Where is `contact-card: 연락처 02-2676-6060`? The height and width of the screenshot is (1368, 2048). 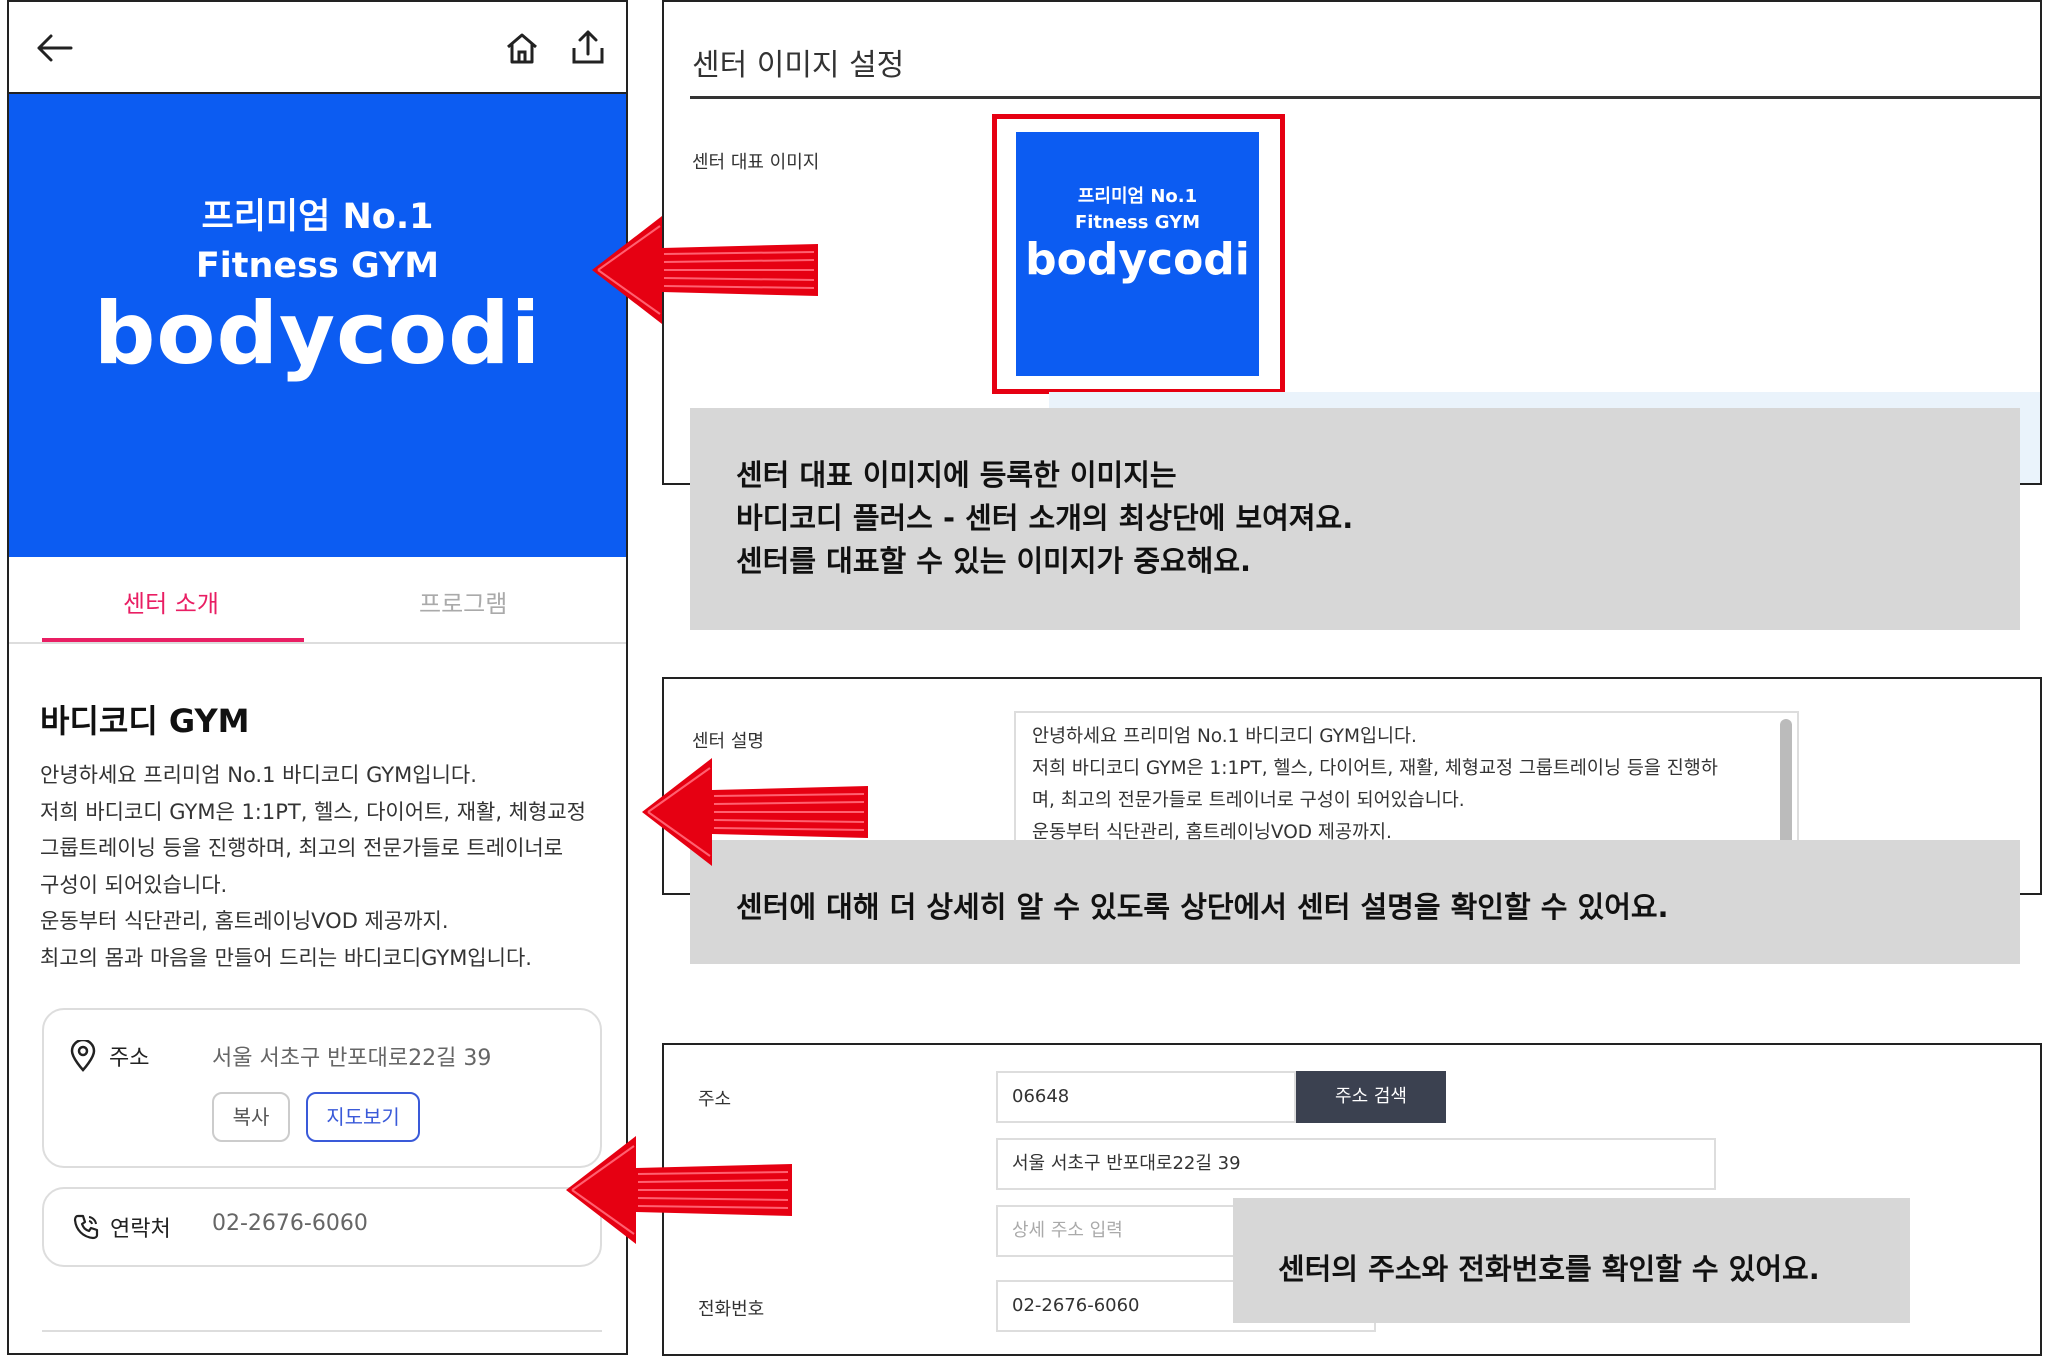 contact-card: 연락처 02-2676-6060 is located at coordinates (322, 1227).